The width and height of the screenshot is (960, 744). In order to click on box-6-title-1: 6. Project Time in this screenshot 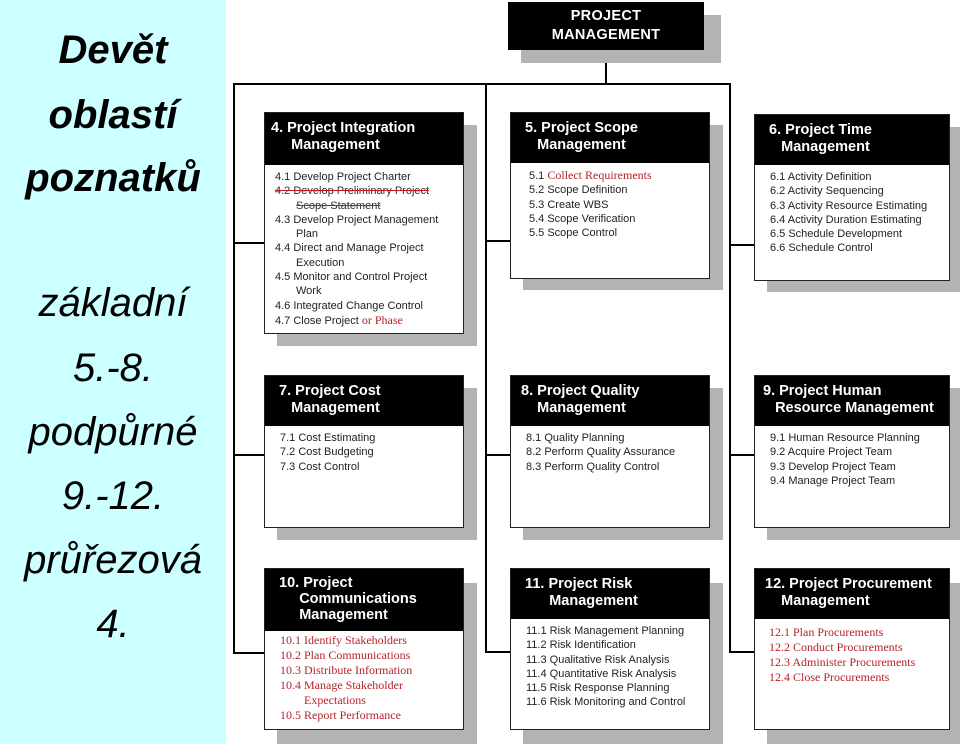, I will do `click(816, 130)`.